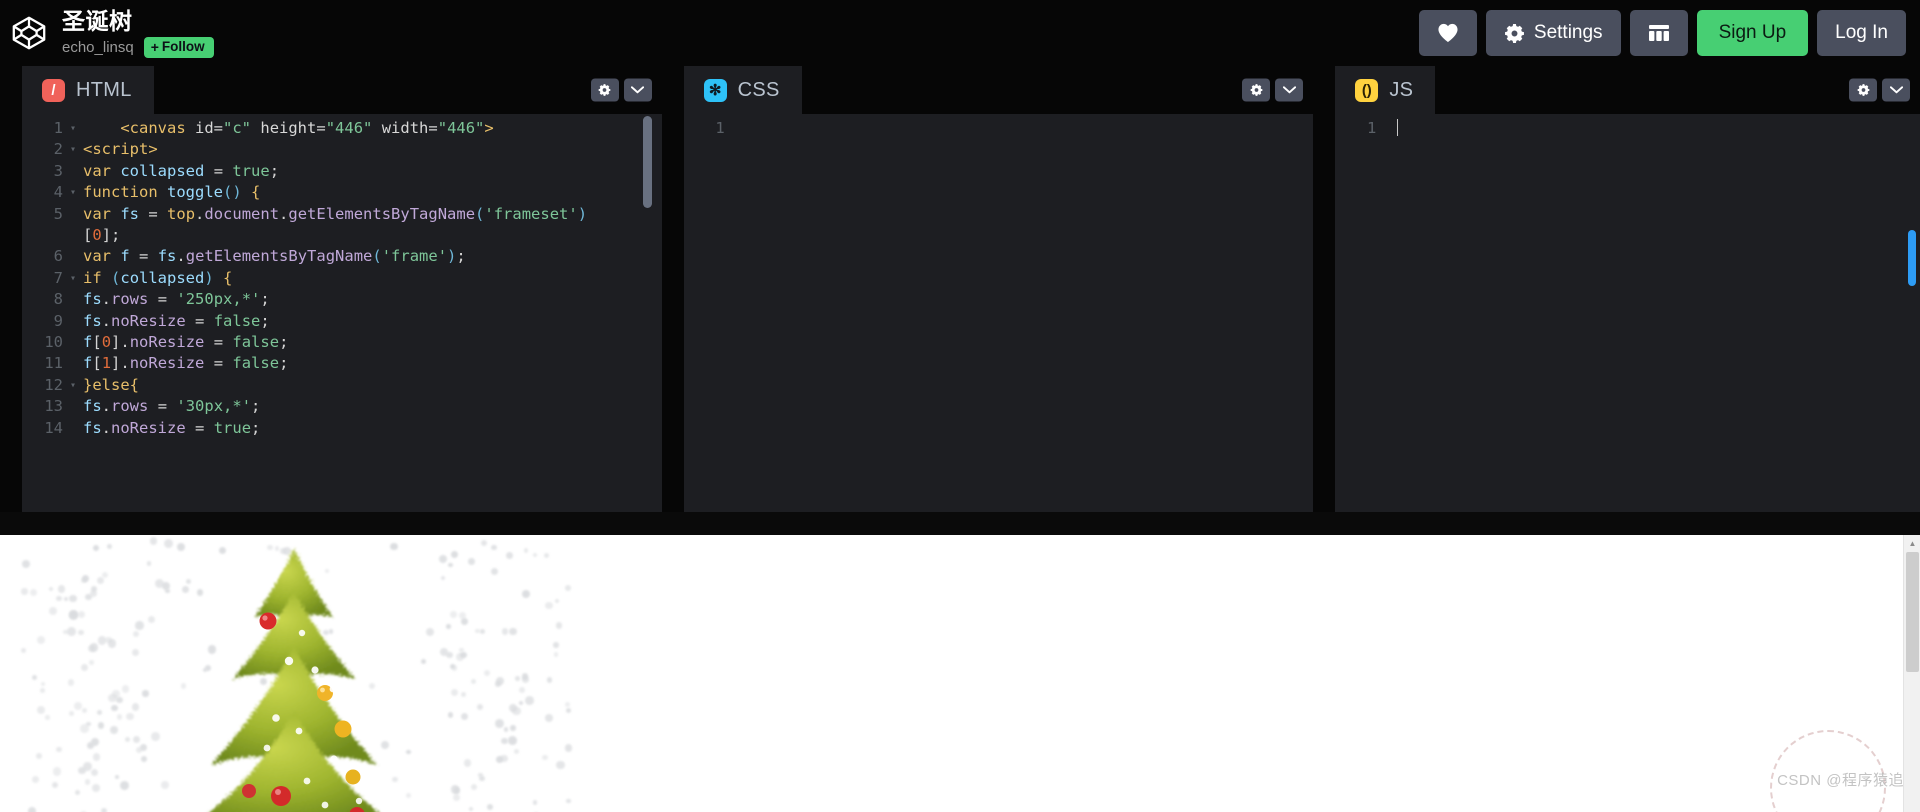  What do you see at coordinates (102, 235) in the screenshot?
I see `code-text: [0];` at bounding box center [102, 235].